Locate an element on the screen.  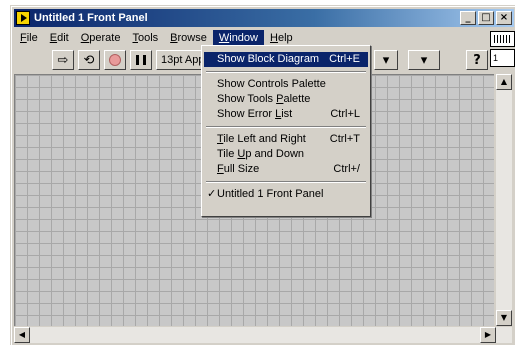
menu-item-show-error-list: Show Error List Ctrl+L is located at coordinates (286, 114).